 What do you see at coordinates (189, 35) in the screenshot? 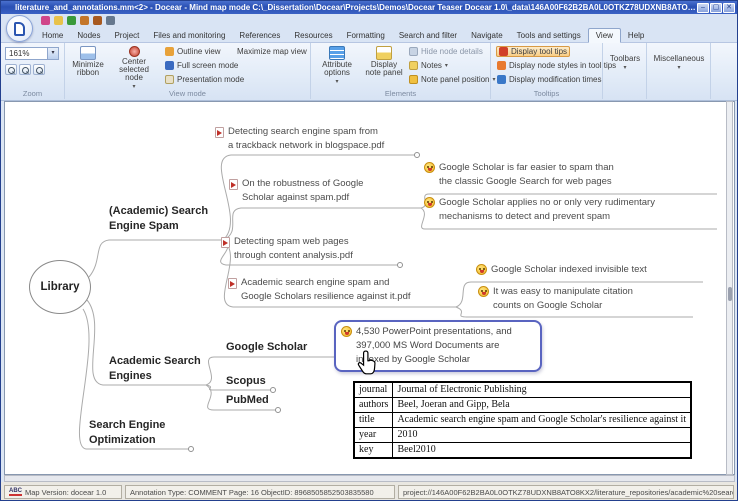
I see `tab-files-and-monitoring: Files and monitoring` at bounding box center [189, 35].